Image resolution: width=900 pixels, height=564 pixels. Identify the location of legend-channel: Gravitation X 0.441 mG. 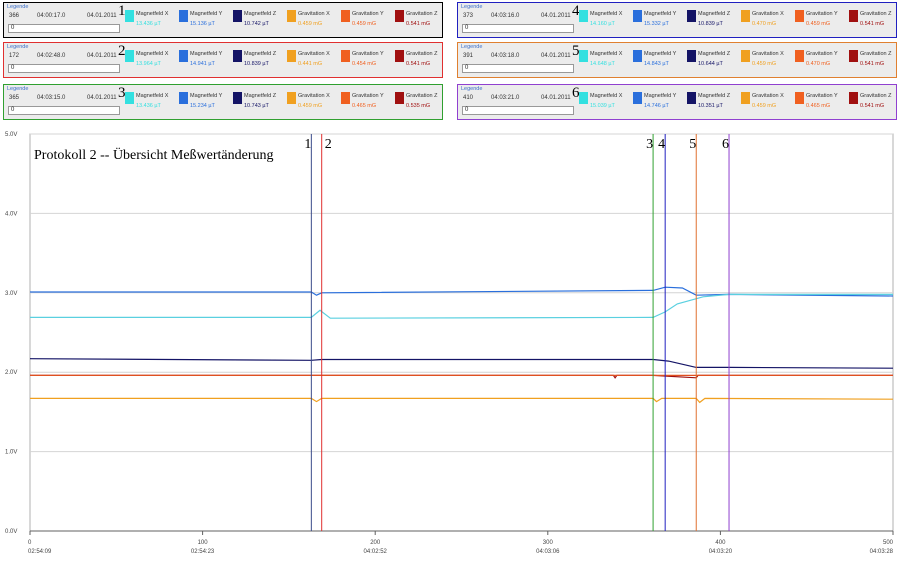
(314, 62).